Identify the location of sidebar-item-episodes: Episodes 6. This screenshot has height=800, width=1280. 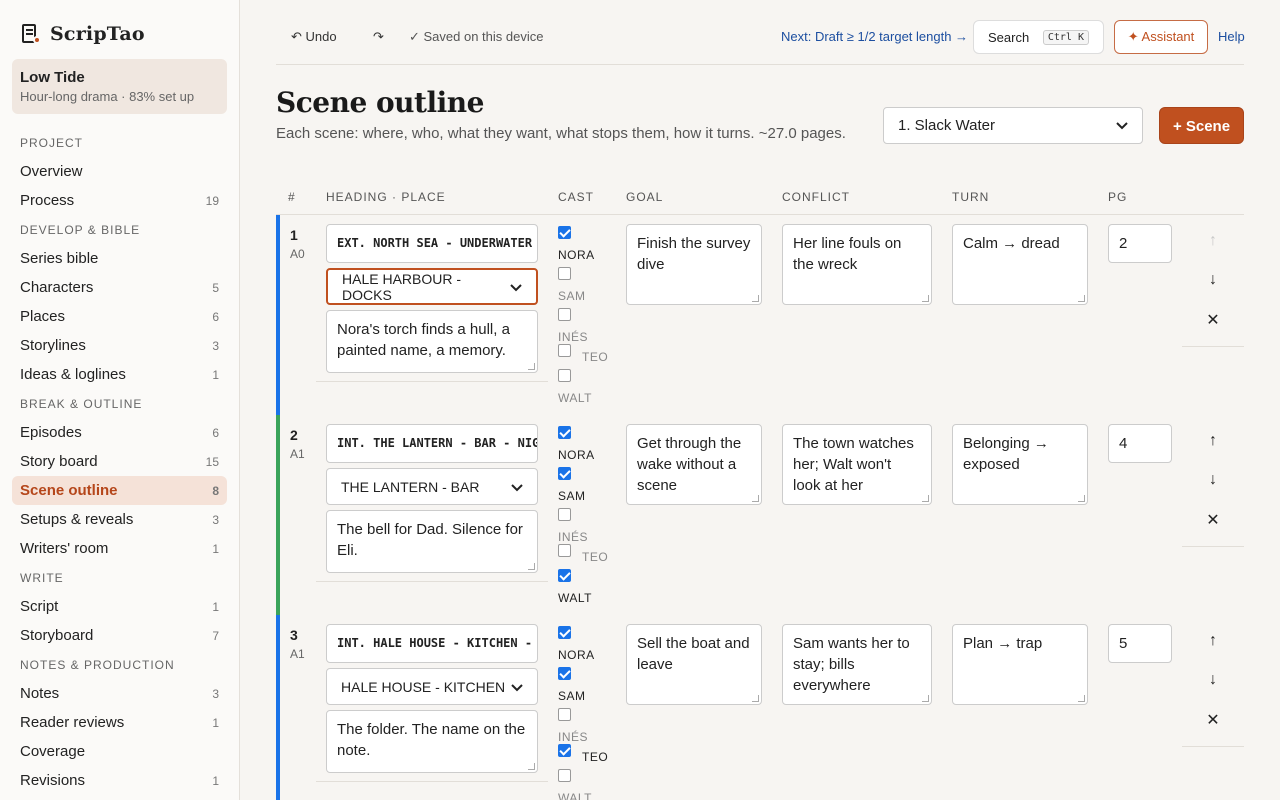
(119, 432).